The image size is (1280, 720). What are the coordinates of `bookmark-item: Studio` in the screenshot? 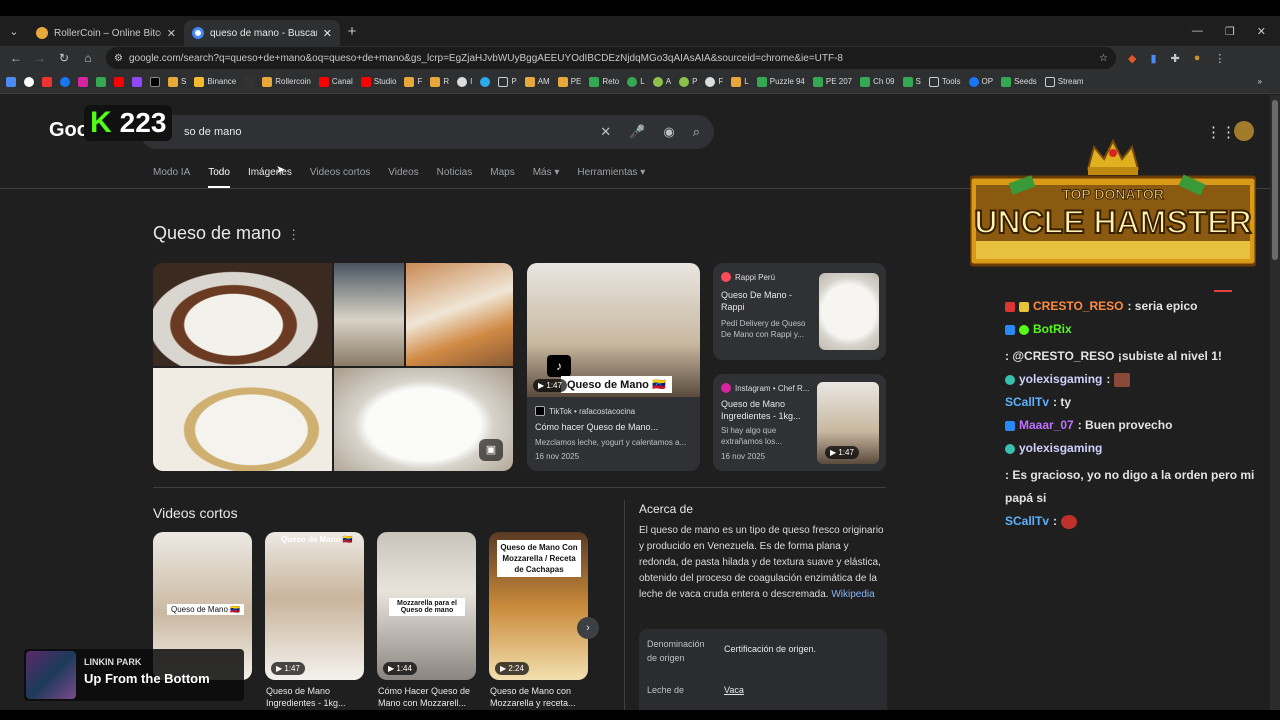 It's located at (378, 81).